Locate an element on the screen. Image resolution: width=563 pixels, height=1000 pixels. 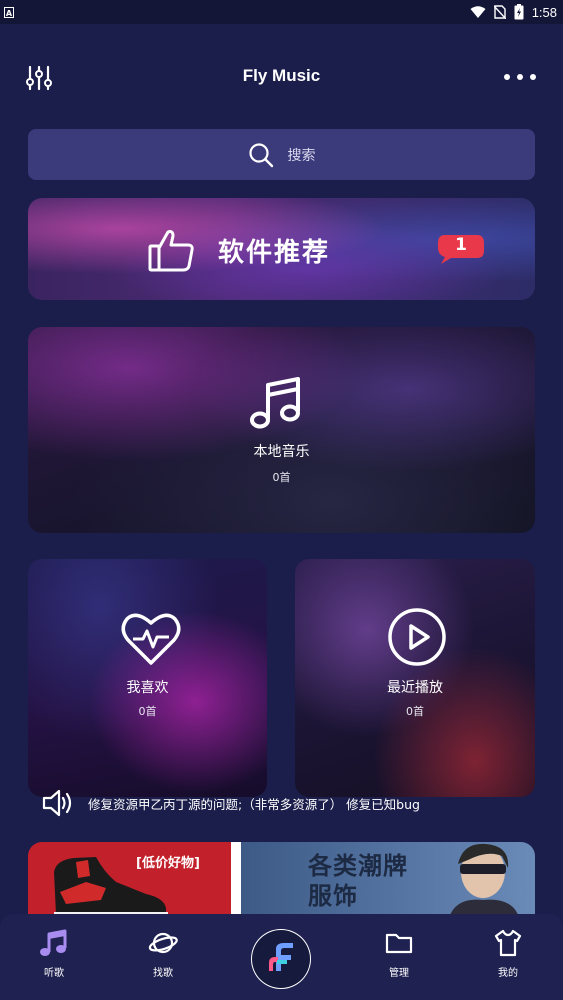
clock: 1:58 is located at coordinates (544, 12).